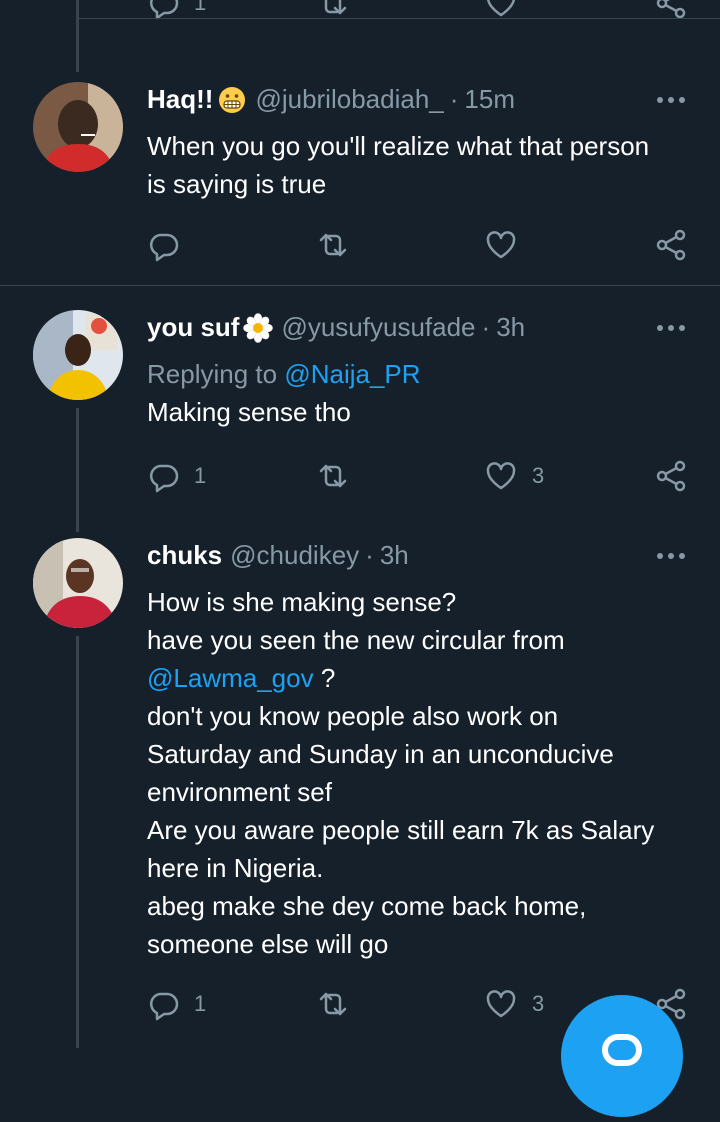 The height and width of the screenshot is (1122, 720). Describe the element at coordinates (294, 555) in the screenshot. I see `user-handle: @chudikey` at that location.